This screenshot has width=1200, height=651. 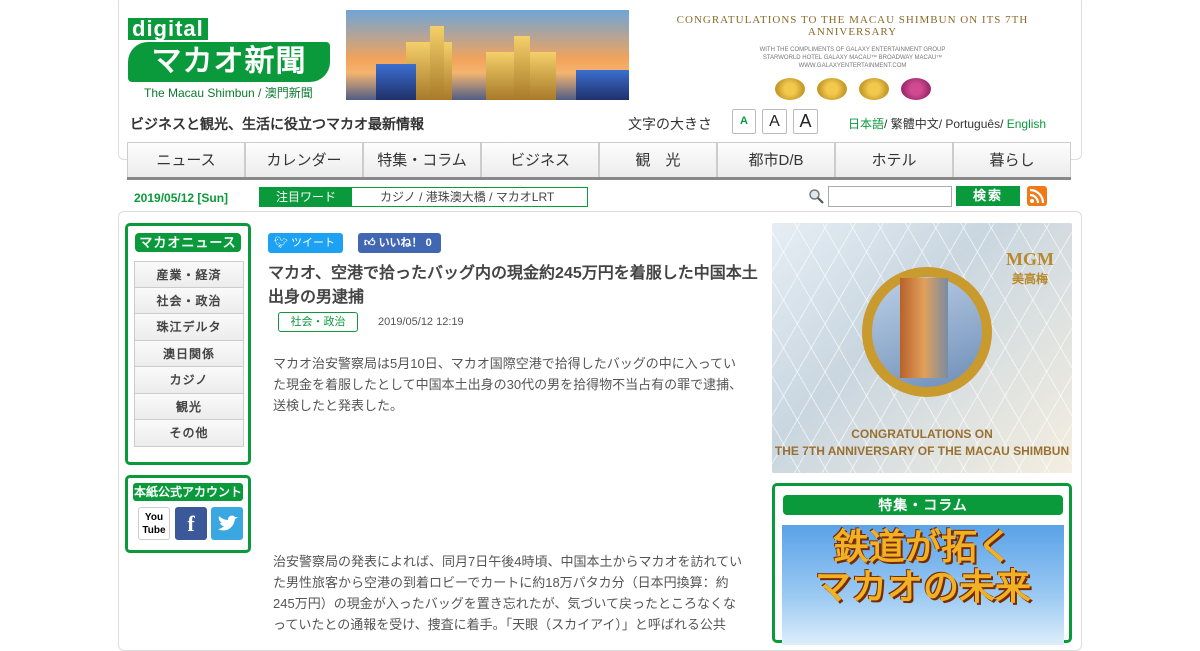 I want to click on font-size-large-button: A, so click(x=805, y=121).